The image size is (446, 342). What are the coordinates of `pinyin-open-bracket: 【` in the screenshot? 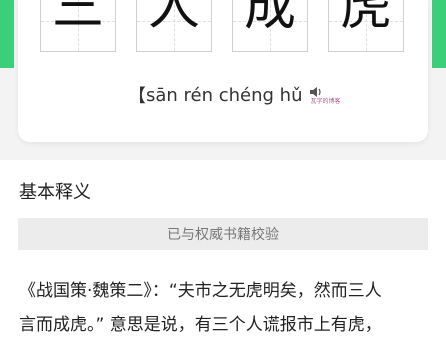 It's located at (137, 96).